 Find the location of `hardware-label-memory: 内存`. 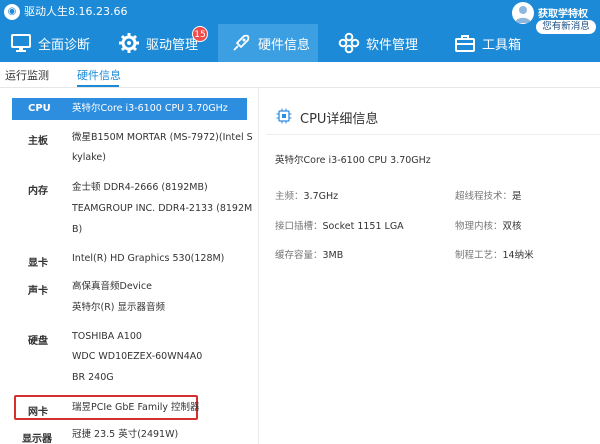

hardware-label-memory: 内存 is located at coordinates (38, 189).